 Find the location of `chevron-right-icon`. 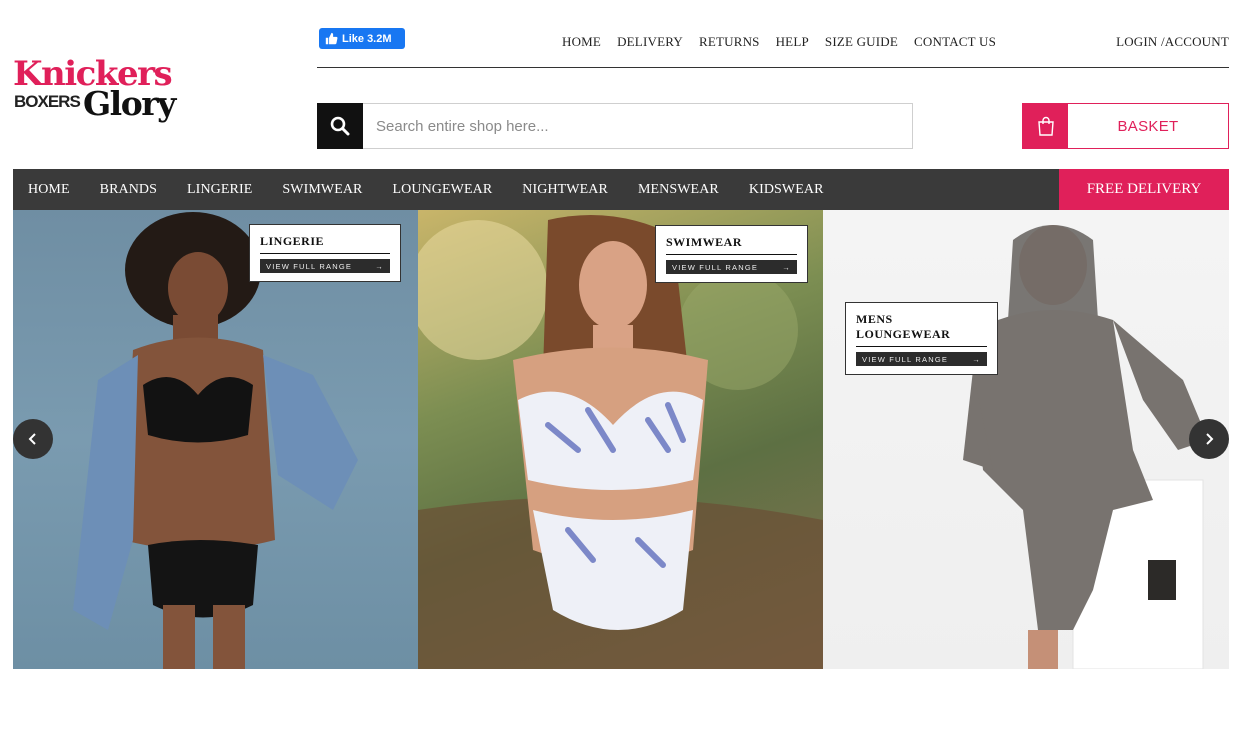

chevron-right-icon is located at coordinates (1210, 439).